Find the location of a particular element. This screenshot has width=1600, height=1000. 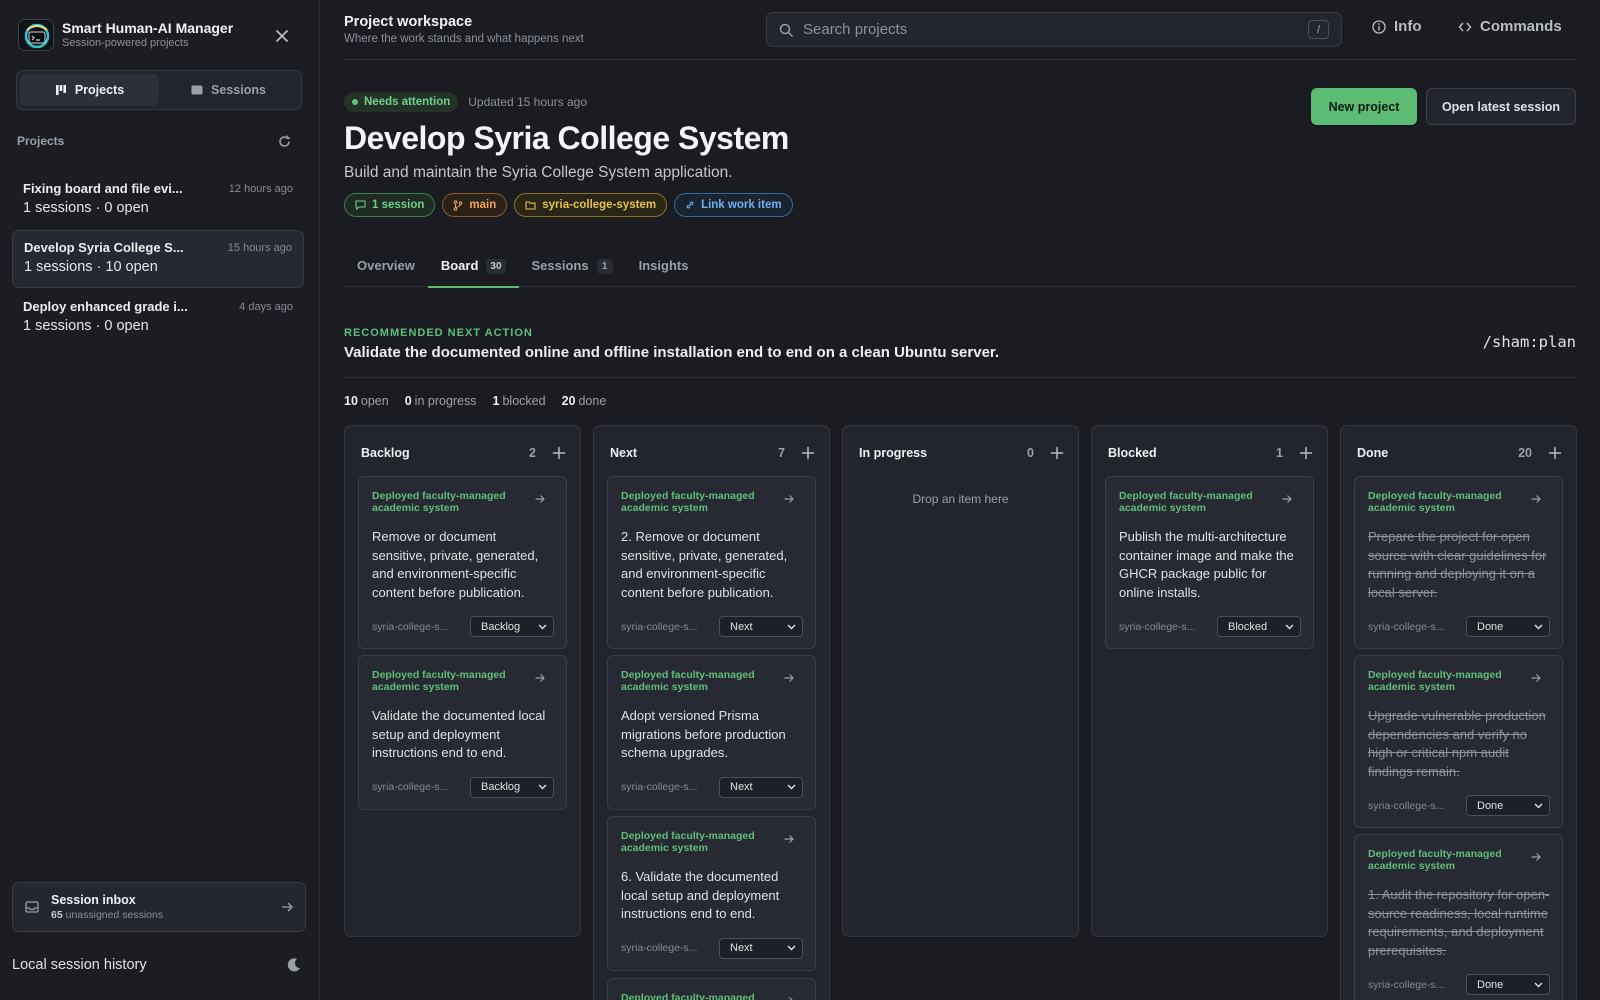

column-count: 2 is located at coordinates (532, 453).